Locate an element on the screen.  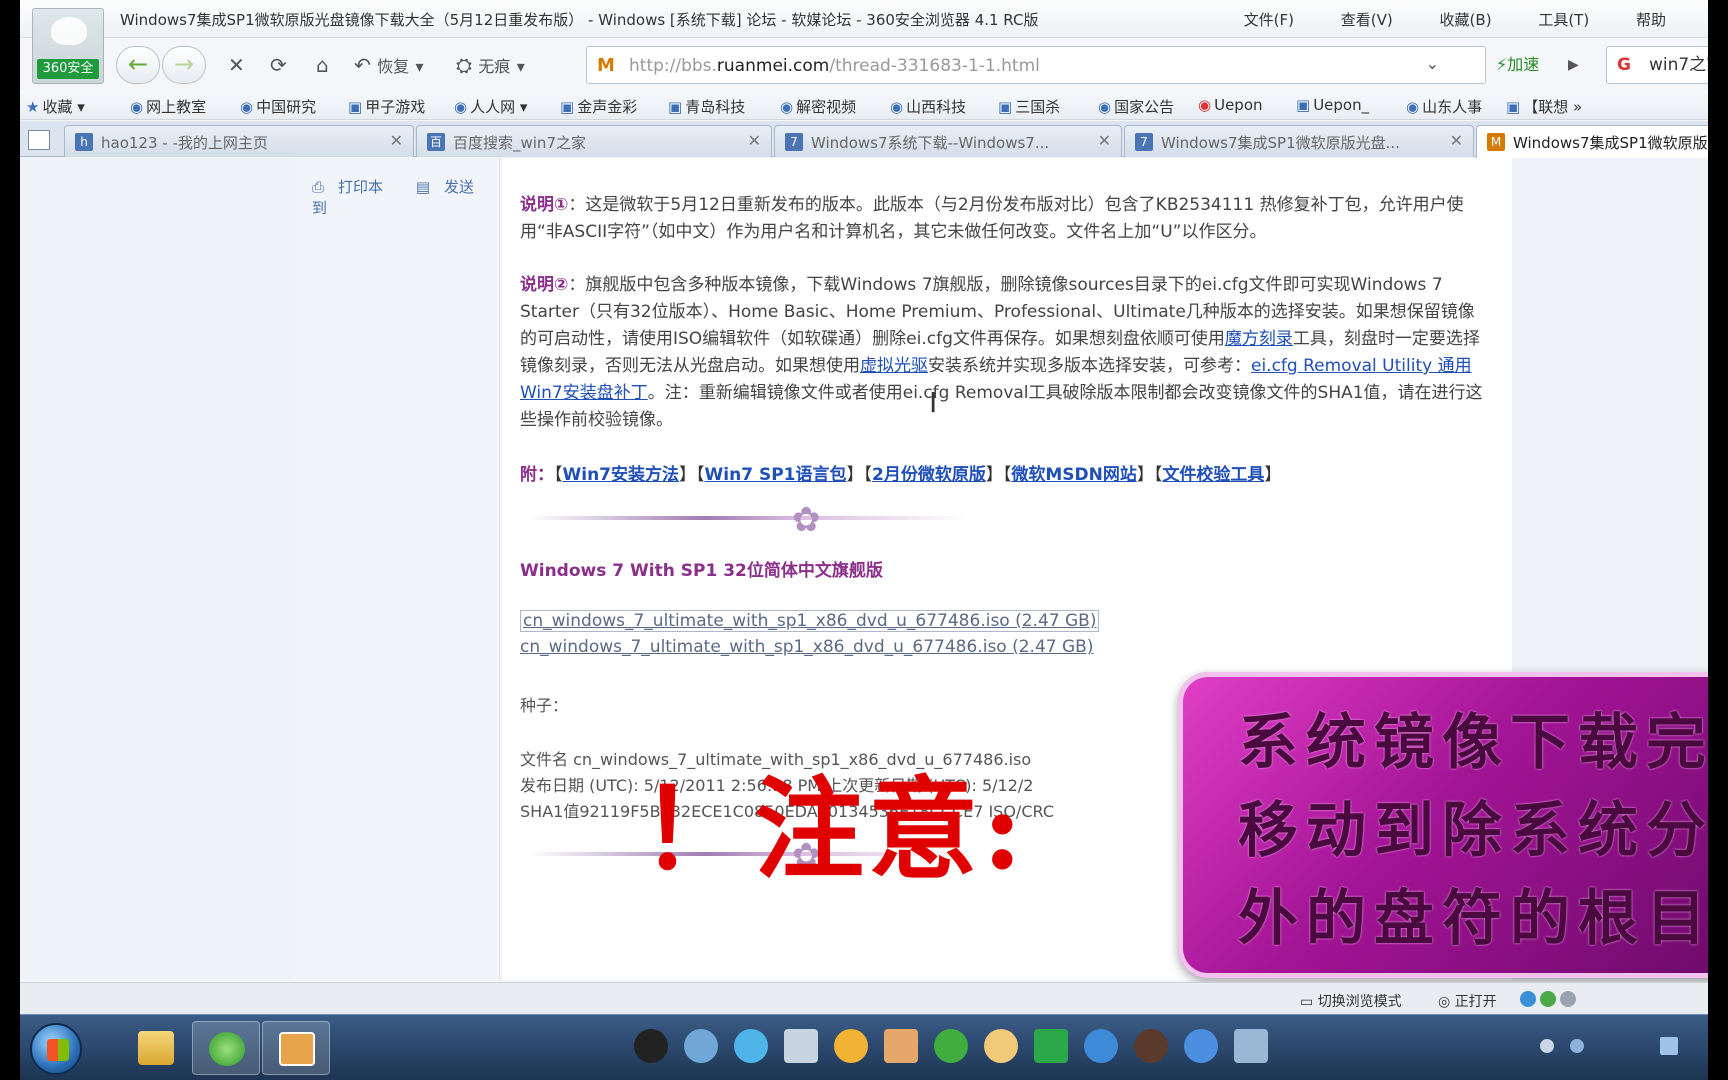
plane-icon is located at coordinates (1101, 1046).